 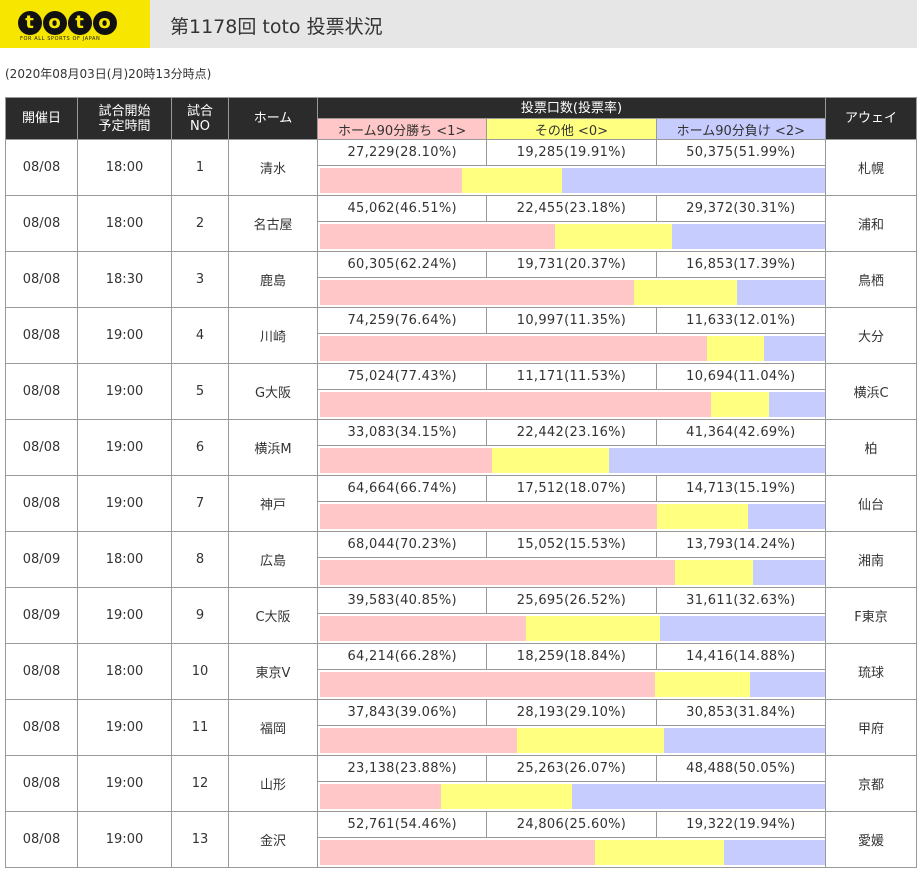 What do you see at coordinates (273, 391) in the screenshot?
I see `home-team: G大阪` at bounding box center [273, 391].